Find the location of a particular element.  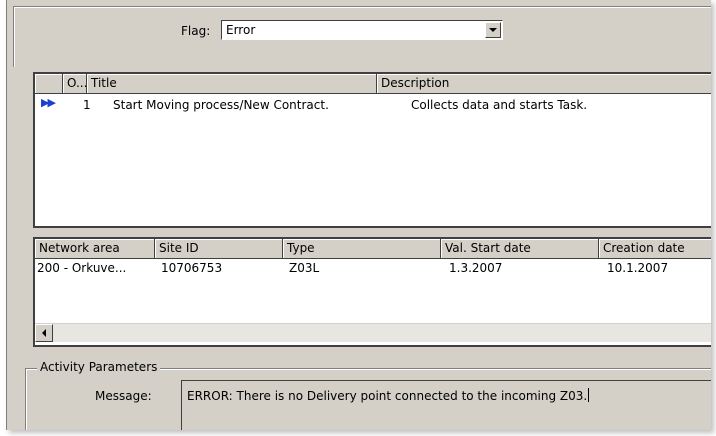

scroll-left-button is located at coordinates (44, 333).